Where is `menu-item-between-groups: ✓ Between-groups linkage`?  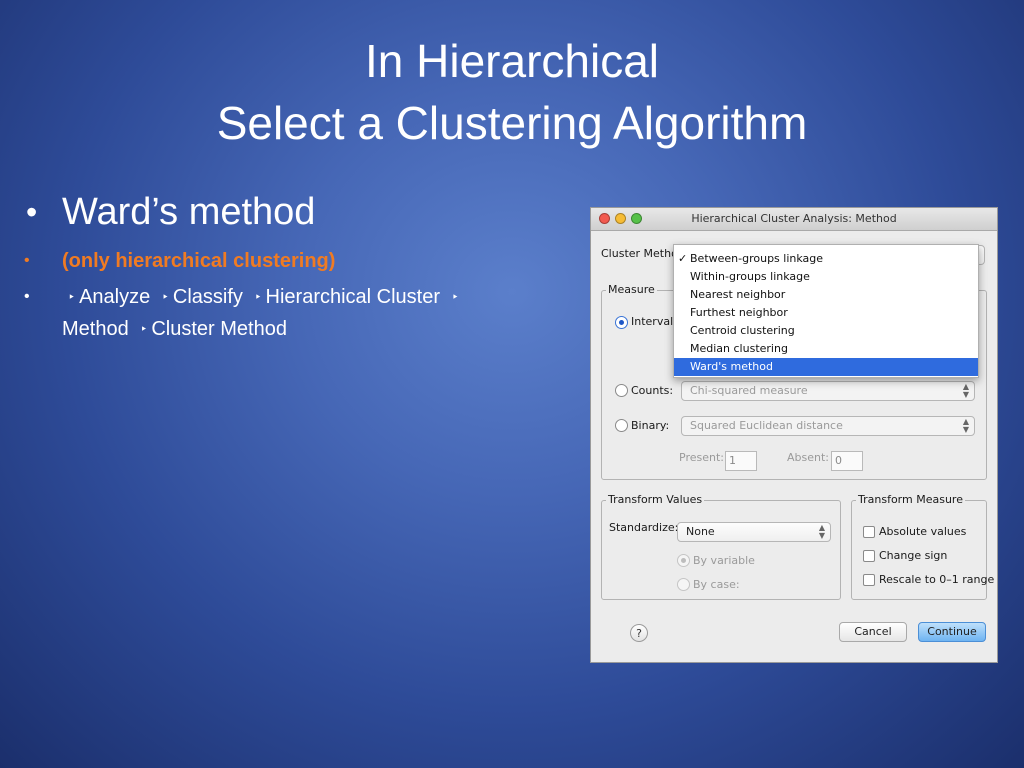 menu-item-between-groups: ✓ Between-groups linkage is located at coordinates (826, 259).